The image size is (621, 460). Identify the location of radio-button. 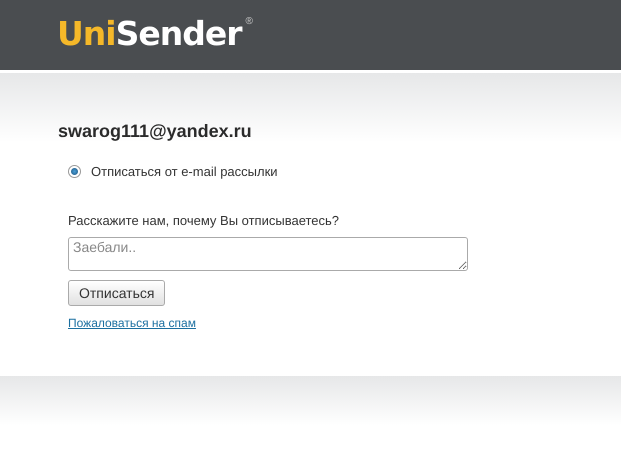
(74, 171).